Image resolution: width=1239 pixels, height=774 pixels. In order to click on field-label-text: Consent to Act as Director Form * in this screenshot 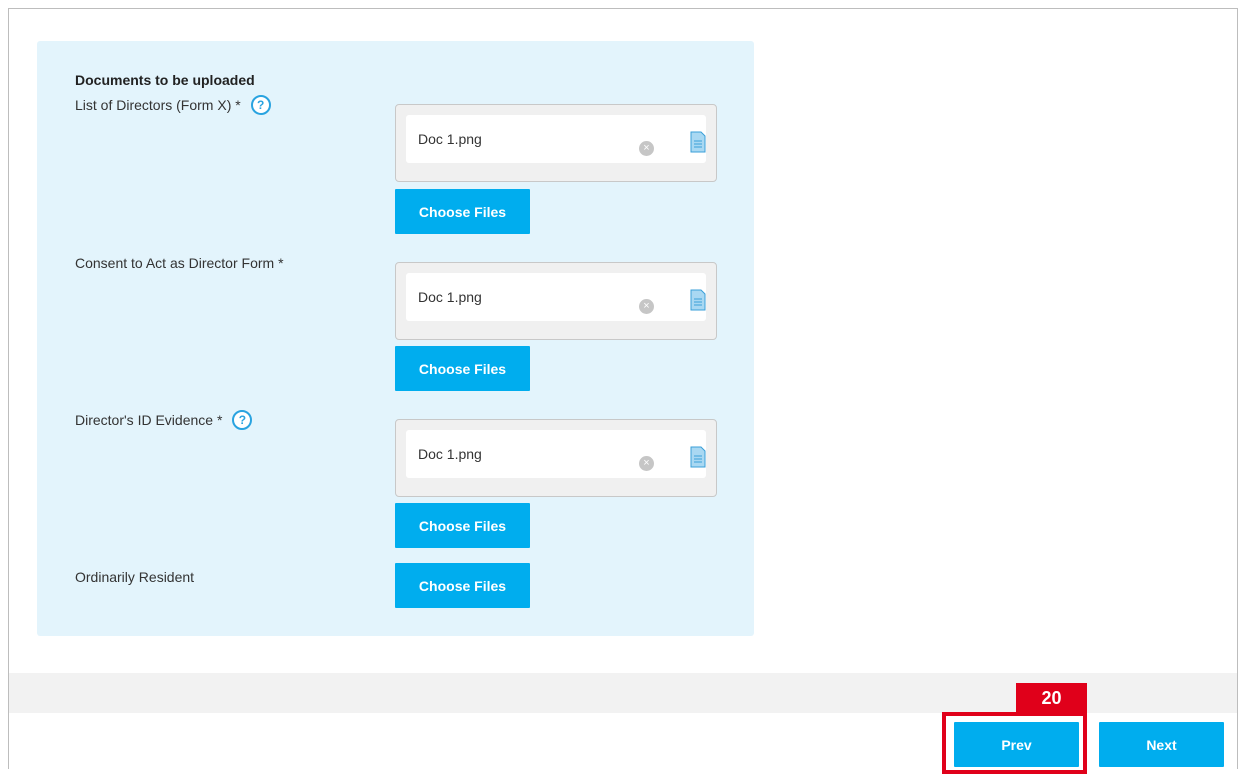, I will do `click(179, 263)`.